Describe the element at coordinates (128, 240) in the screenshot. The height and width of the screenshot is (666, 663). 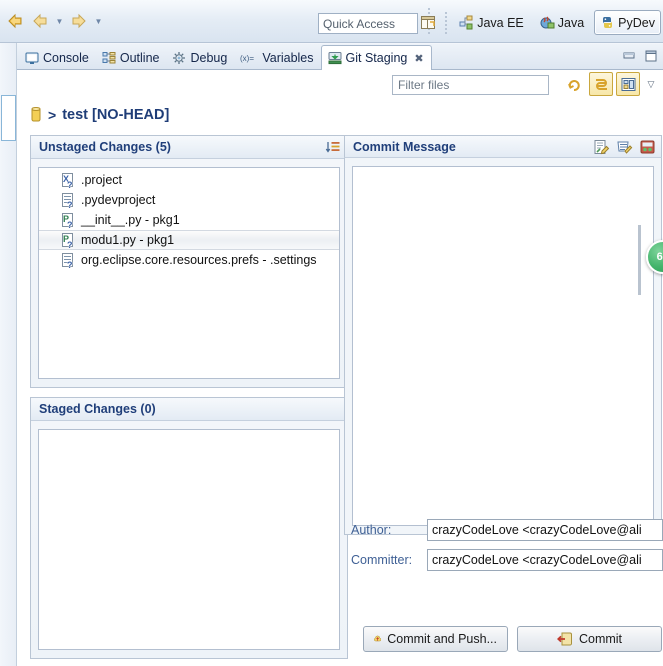
I see `file-name: modu1.py - pkg1` at that location.